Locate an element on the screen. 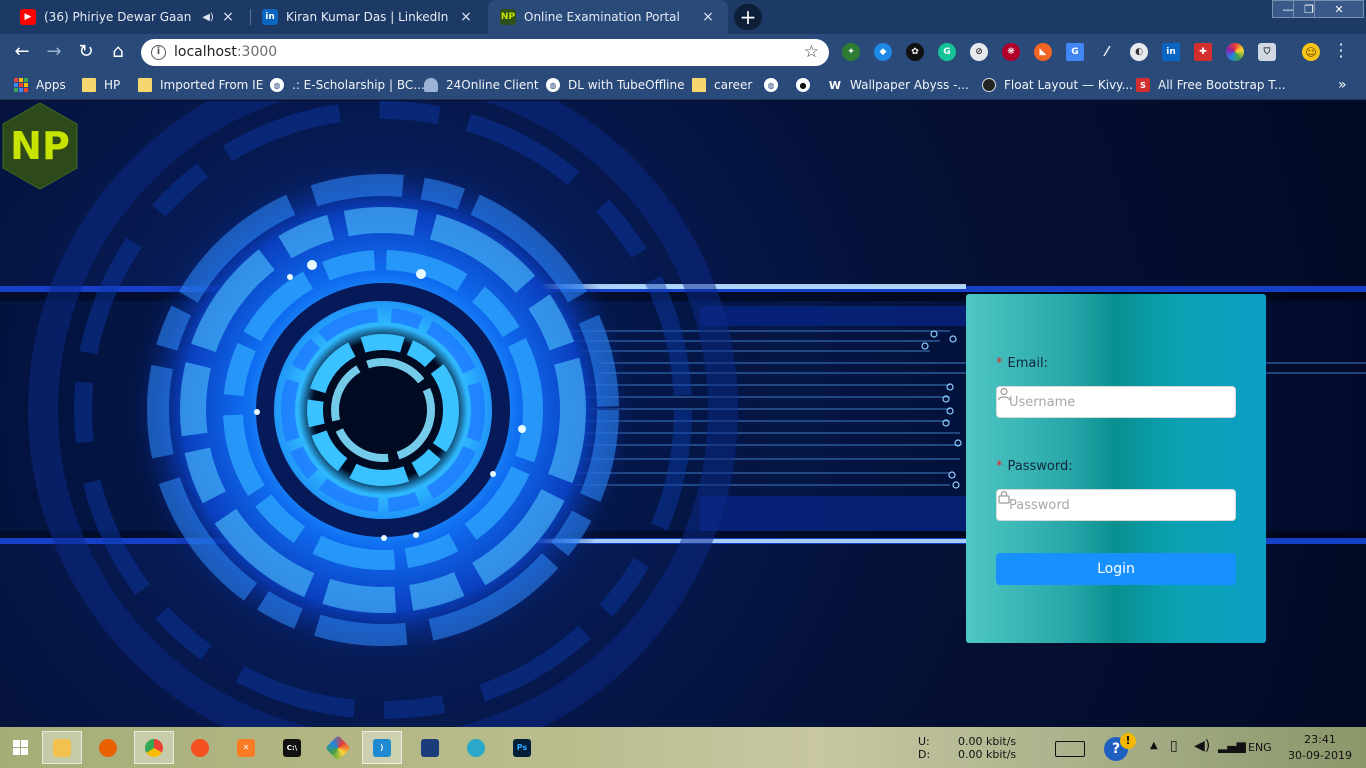  forward-button: → is located at coordinates (54, 52).